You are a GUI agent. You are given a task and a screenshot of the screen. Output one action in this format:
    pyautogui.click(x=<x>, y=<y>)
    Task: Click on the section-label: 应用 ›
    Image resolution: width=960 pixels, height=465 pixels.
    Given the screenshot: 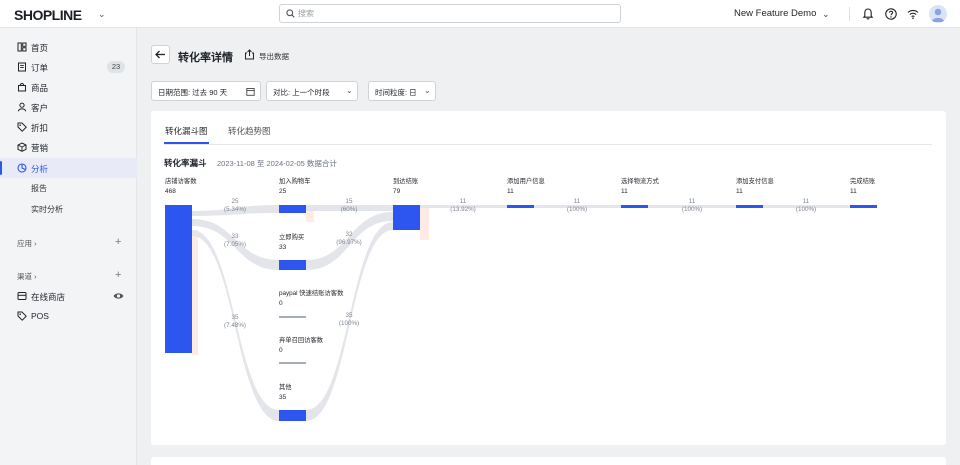 What is the action you would take?
    pyautogui.click(x=27, y=243)
    